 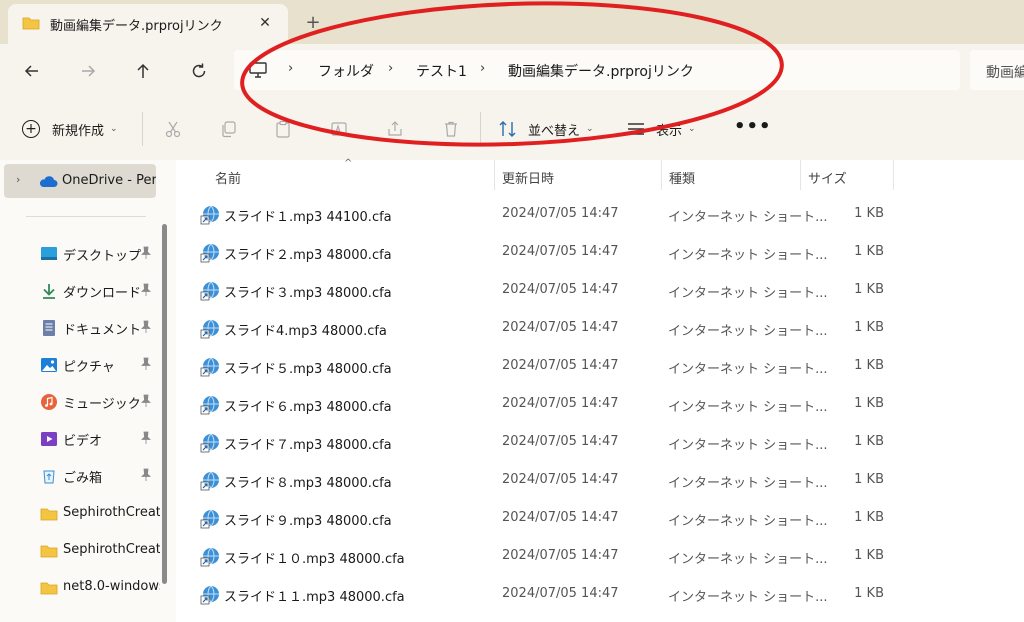 I want to click on sidebar-scrollbar, so click(x=164, y=404).